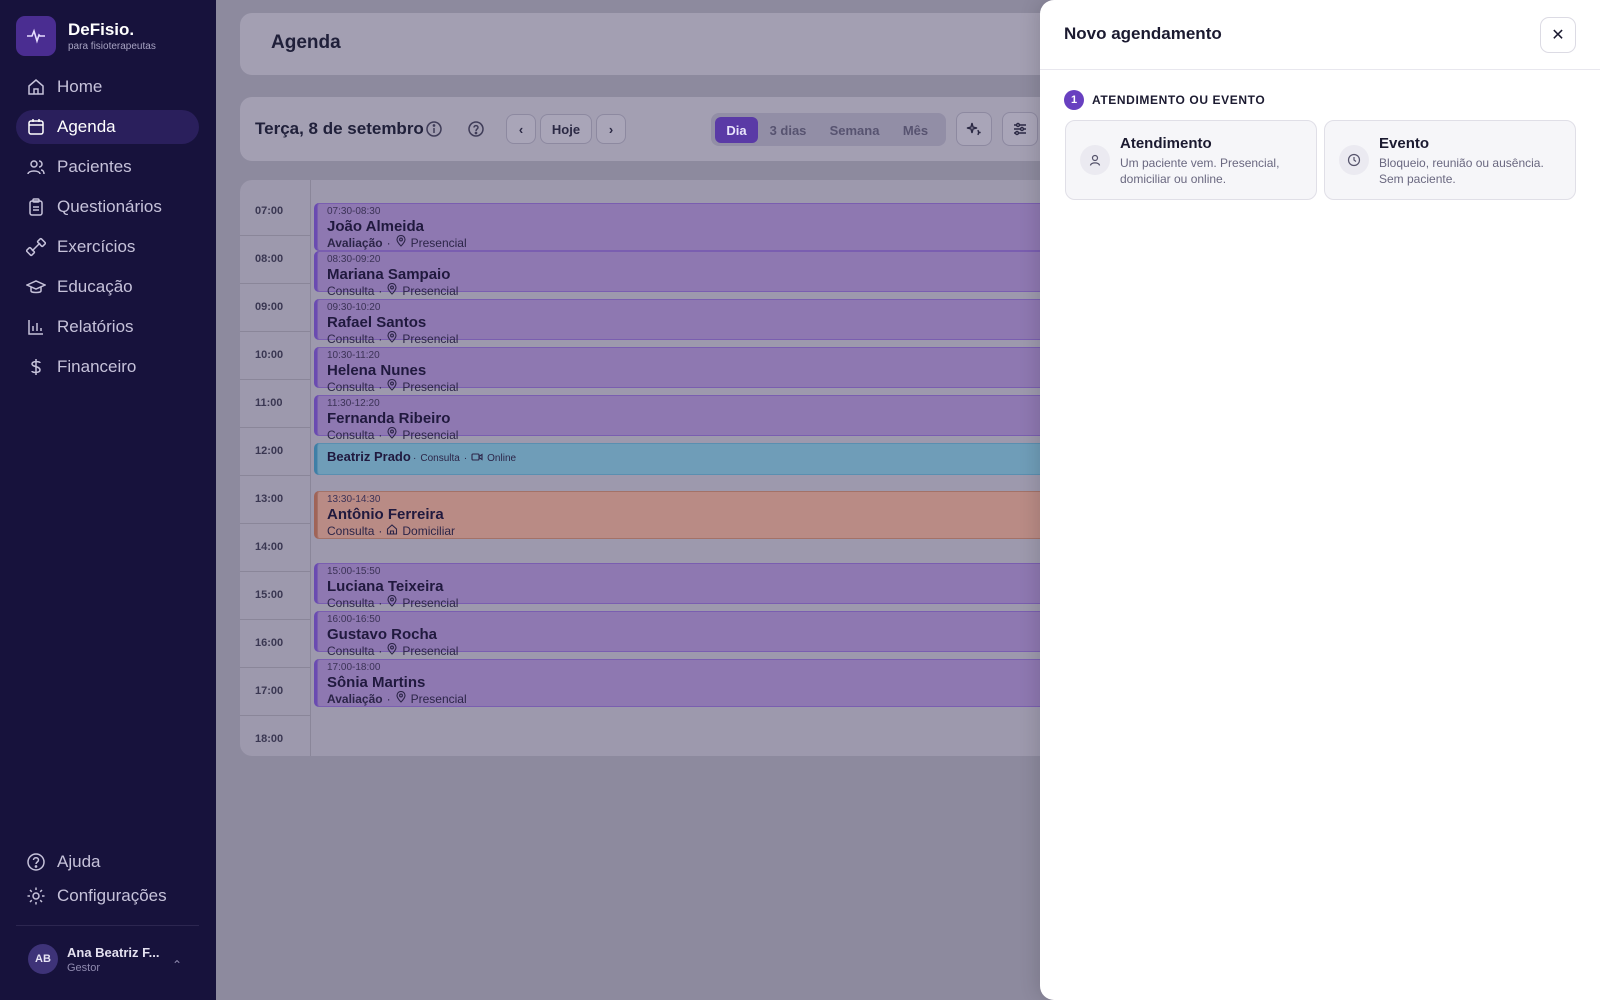 This screenshot has height=1000, width=1600. I want to click on sidebar-divider, so click(107, 925).